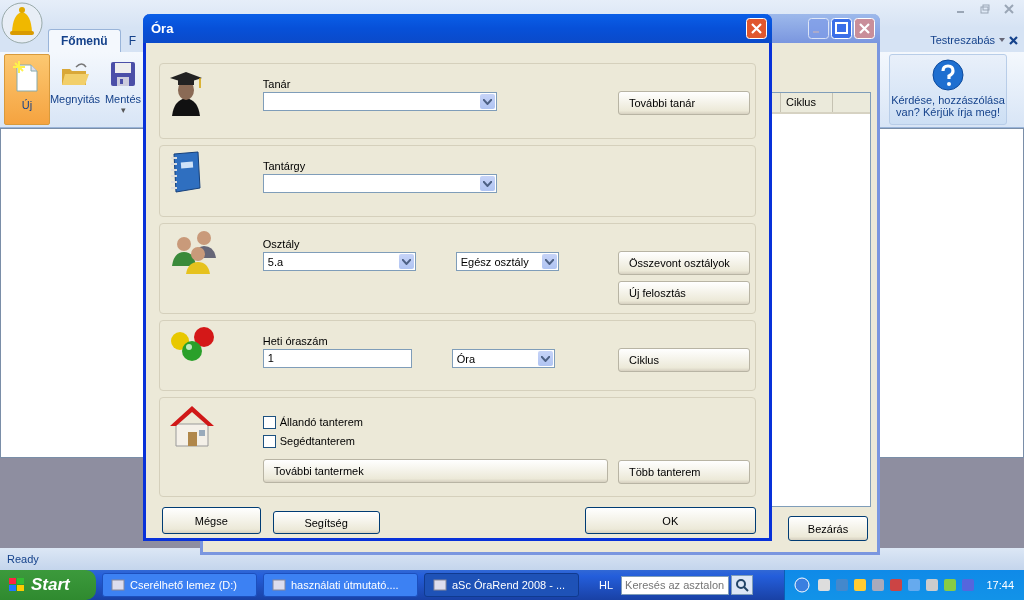  I want to click on customize-menu: Testreszabás, so click(962, 40).